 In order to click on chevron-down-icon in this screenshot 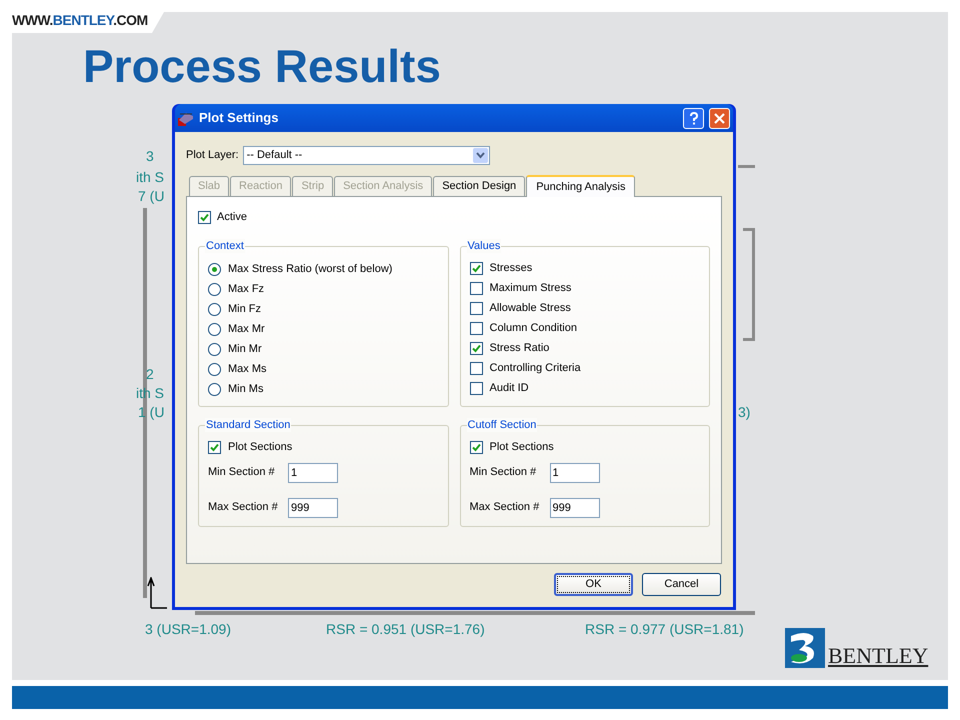, I will do `click(480, 155)`.